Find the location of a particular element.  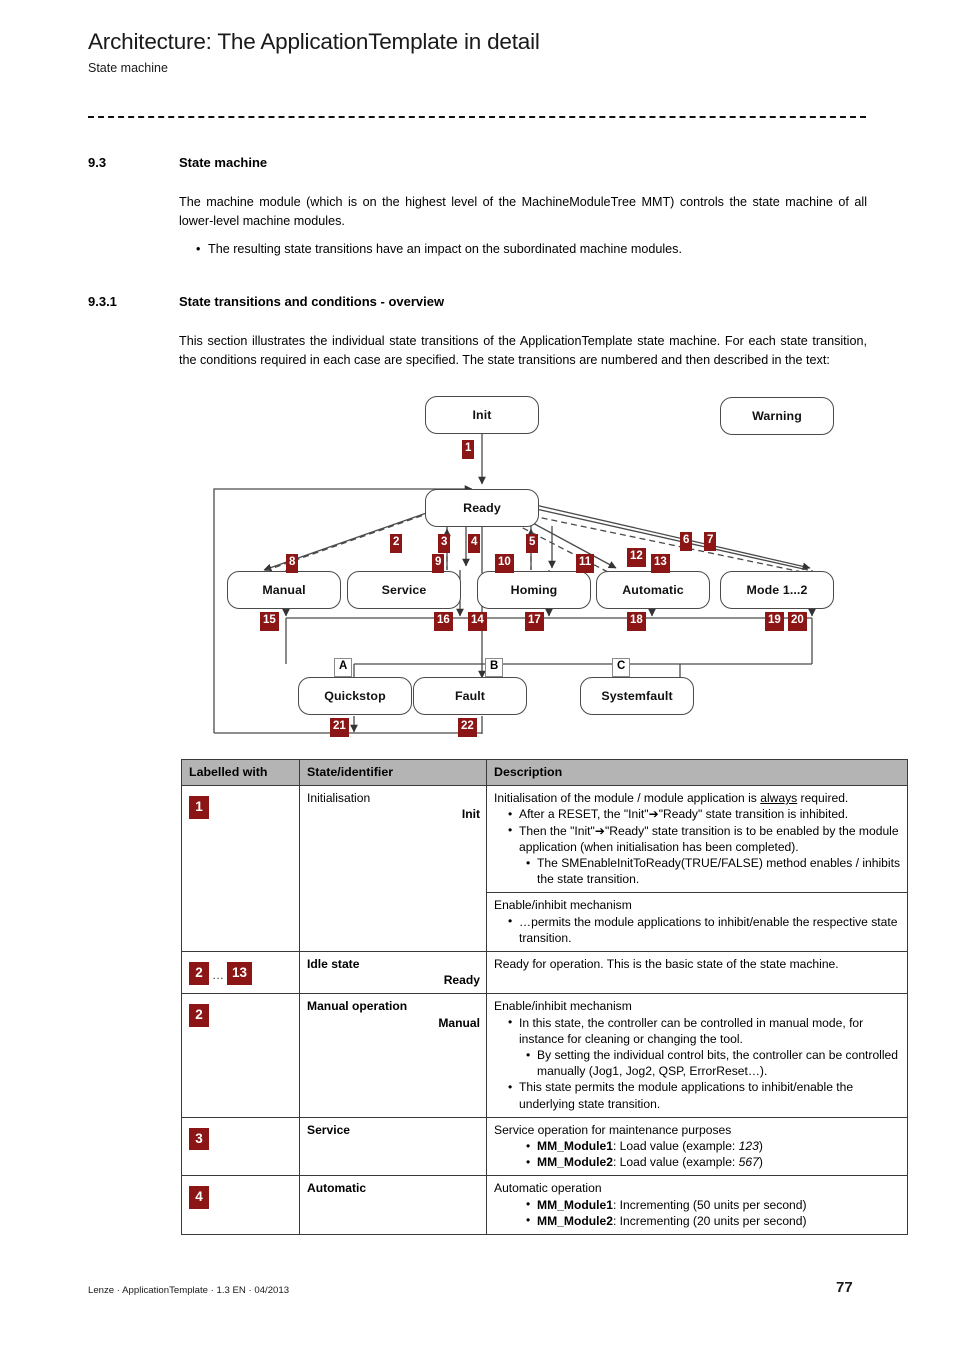

state-node-fault: Fault is located at coordinates (470, 696).